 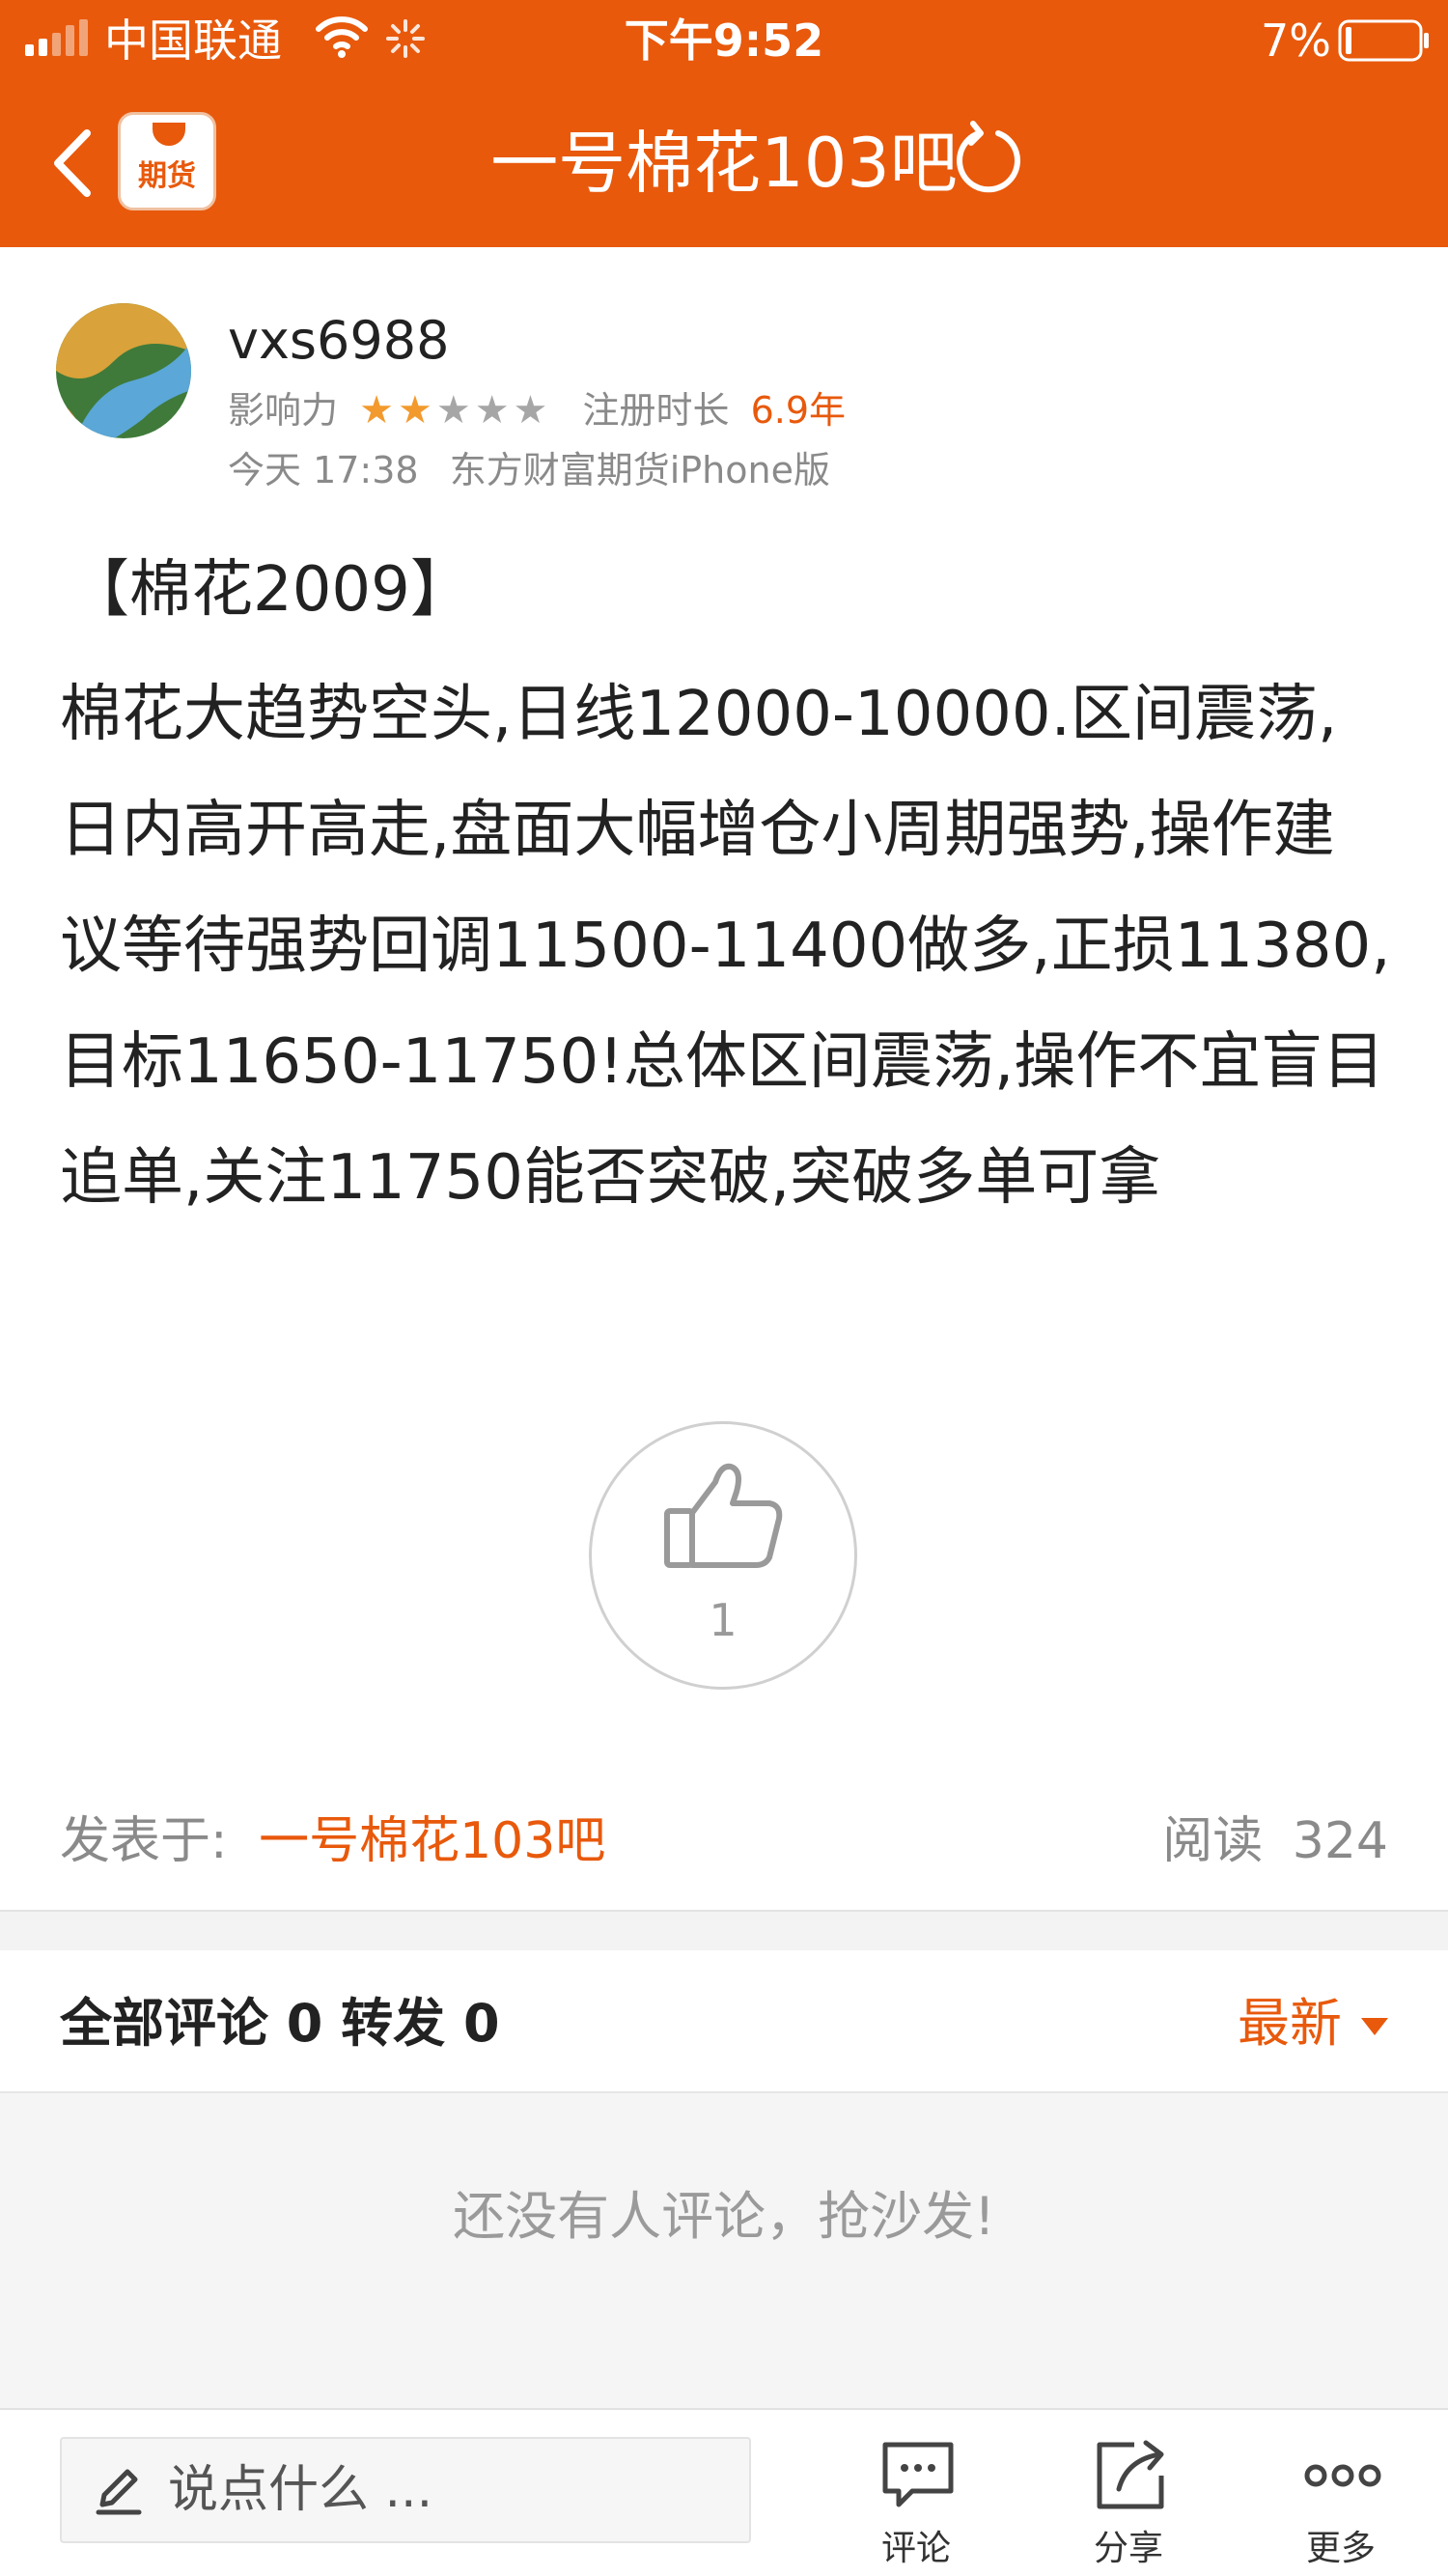 What do you see at coordinates (1296, 41) in the screenshot?
I see `battery-percent: 7%` at bounding box center [1296, 41].